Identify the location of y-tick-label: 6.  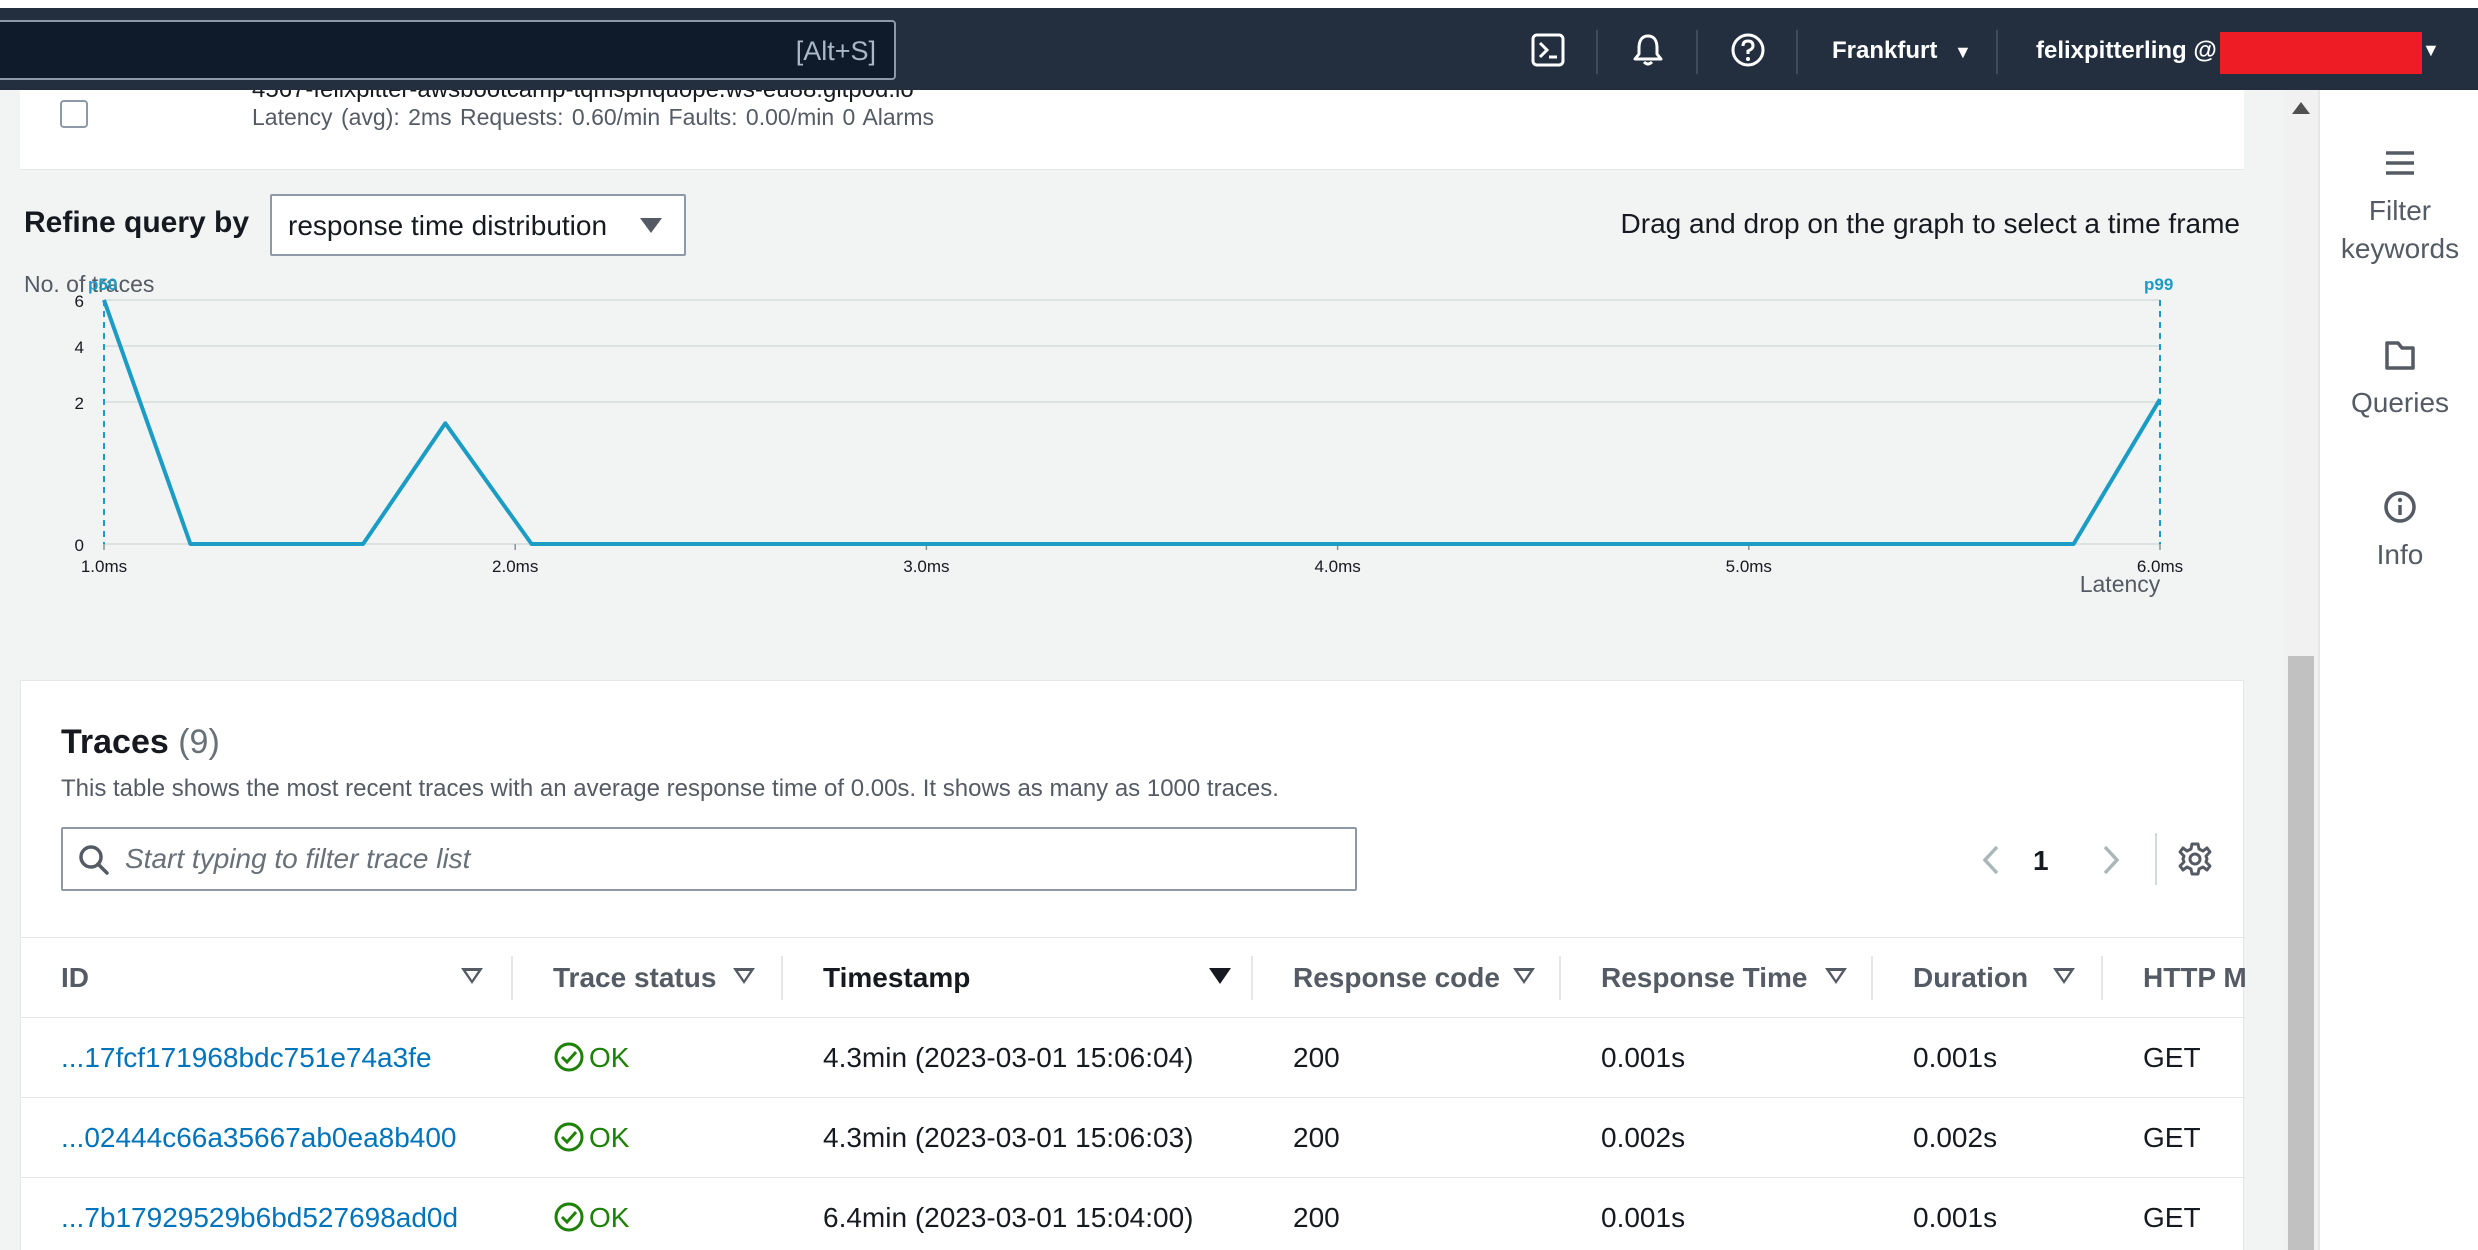
(79, 301).